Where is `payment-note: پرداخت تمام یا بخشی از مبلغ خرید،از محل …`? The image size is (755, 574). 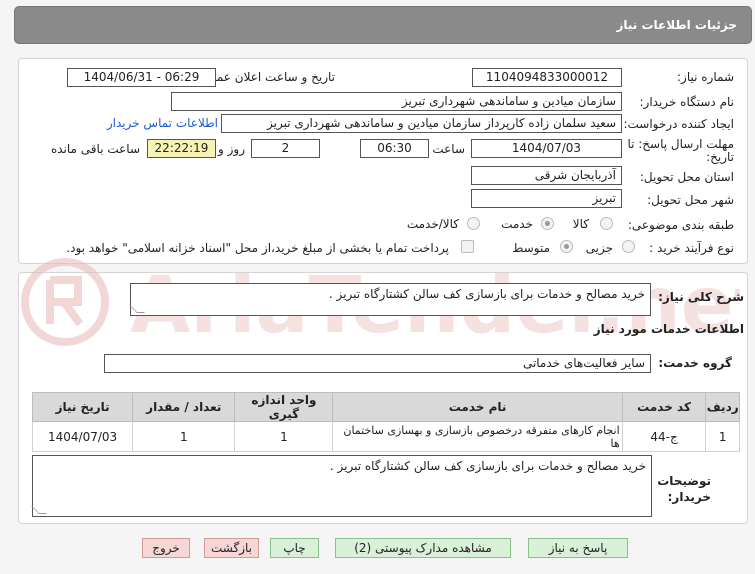
payment-note: پرداخت تمام یا بخشی از مبلغ خرید،از محل … is located at coordinates (257, 248).